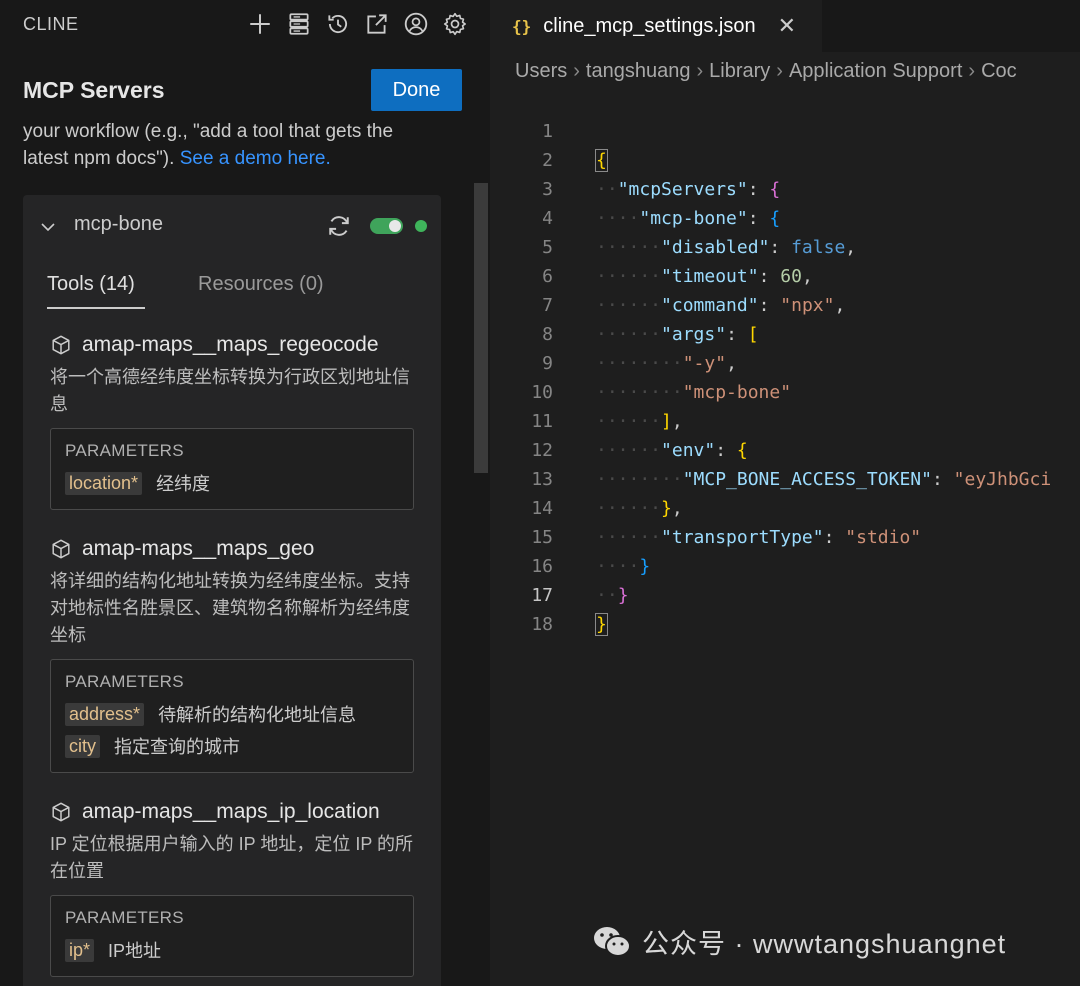 This screenshot has width=1080, height=986. What do you see at coordinates (785, 390) in the screenshot?
I see `code-line: 10 ······],` at bounding box center [785, 390].